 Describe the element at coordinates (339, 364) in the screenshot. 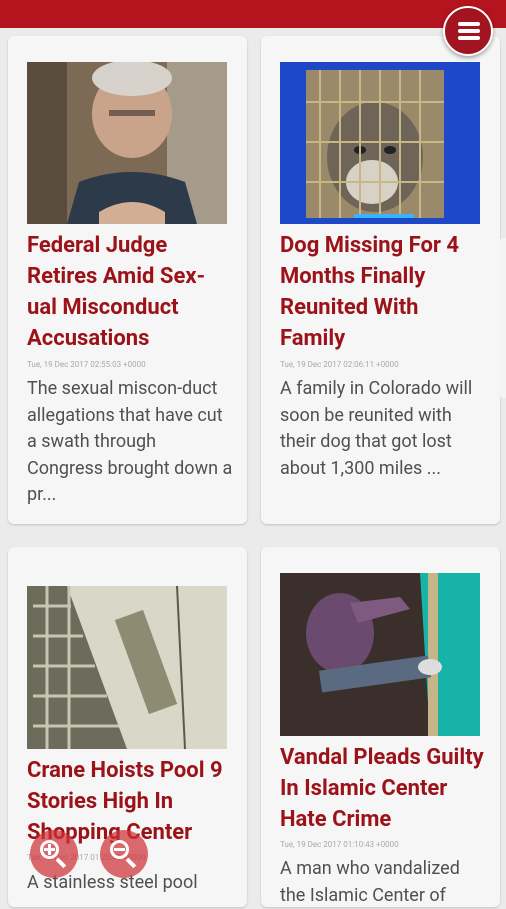

I see `article-date: Tue, 19 Dec 2017 02:06:11 +0000` at that location.